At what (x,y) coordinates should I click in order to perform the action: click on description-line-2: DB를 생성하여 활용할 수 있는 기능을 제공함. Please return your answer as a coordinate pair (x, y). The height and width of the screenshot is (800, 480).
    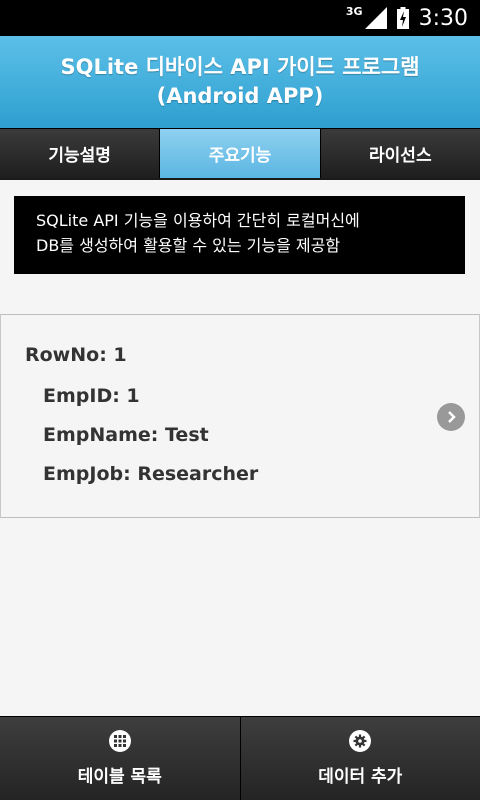
    Looking at the image, I should click on (188, 245).